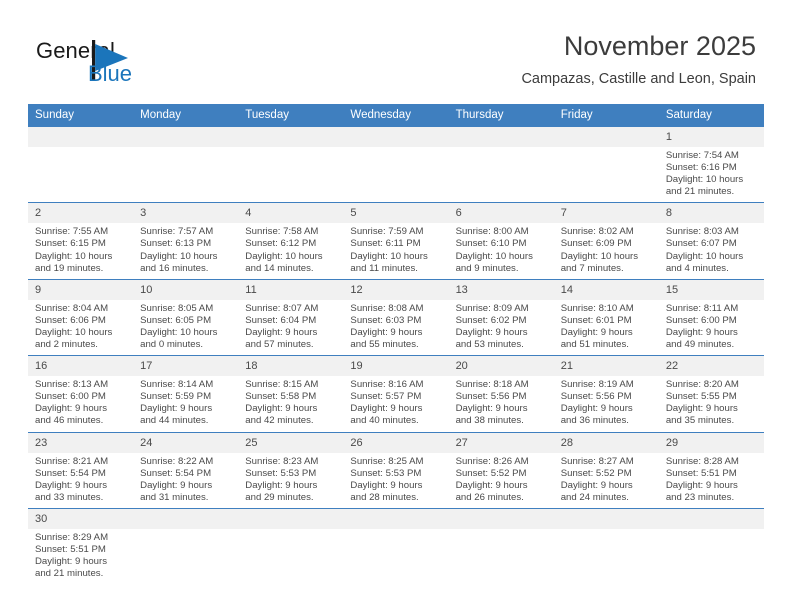 This screenshot has height=612, width=792. What do you see at coordinates (487, 268) in the screenshot?
I see `daylight-text-line2: and 9 minutes.` at bounding box center [487, 268].